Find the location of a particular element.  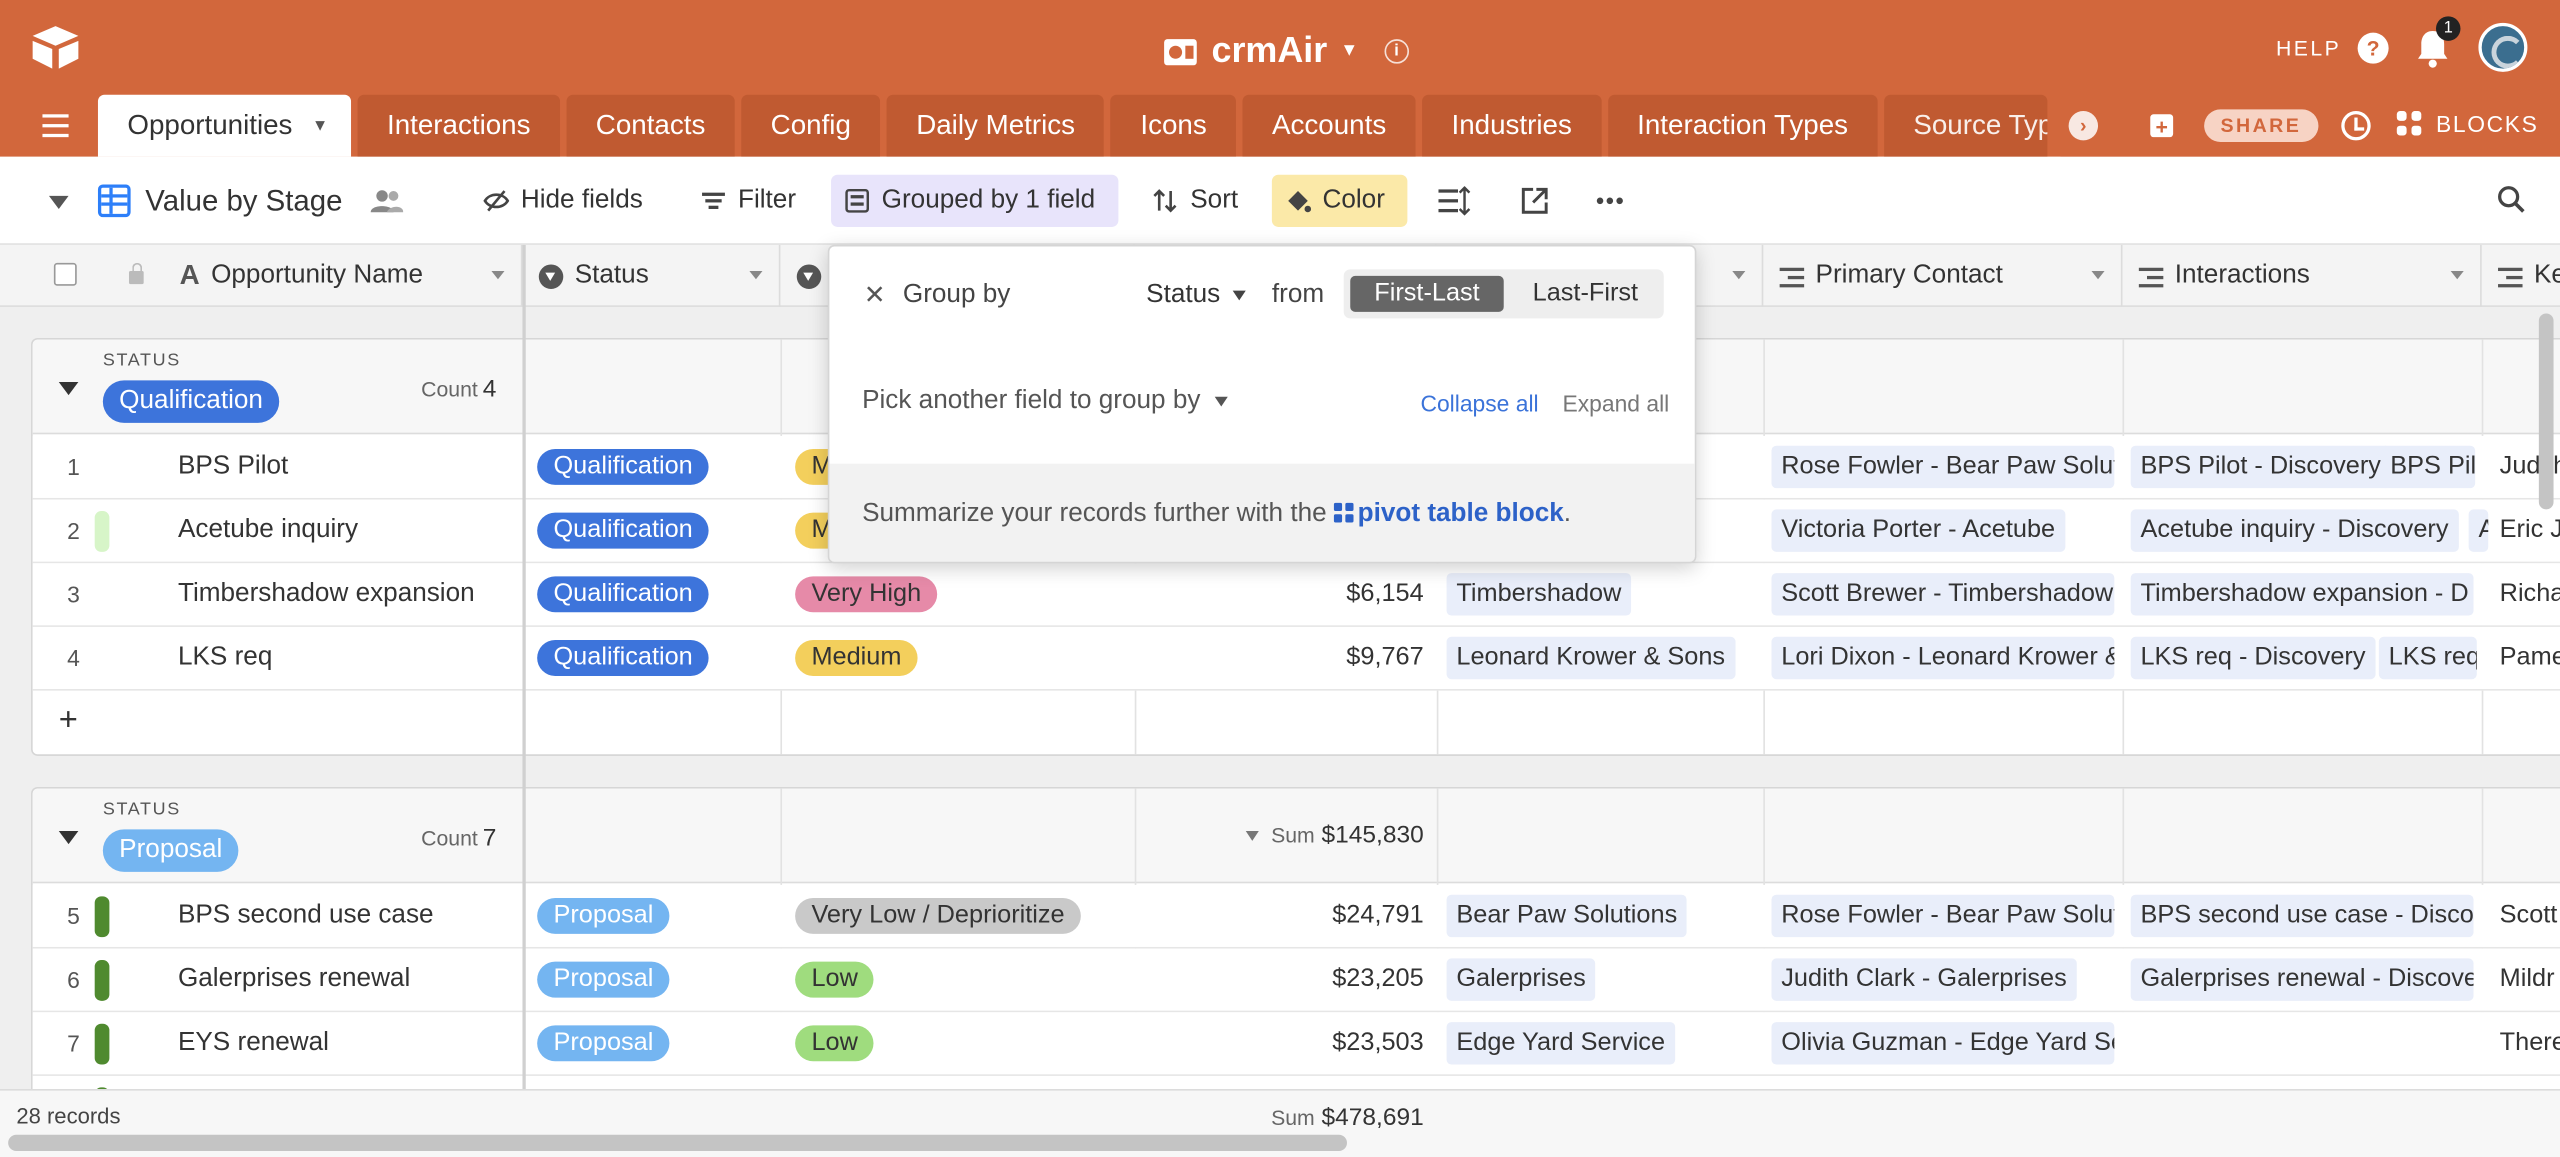

tab-source-types: Source Typ is located at coordinates (1965, 125).